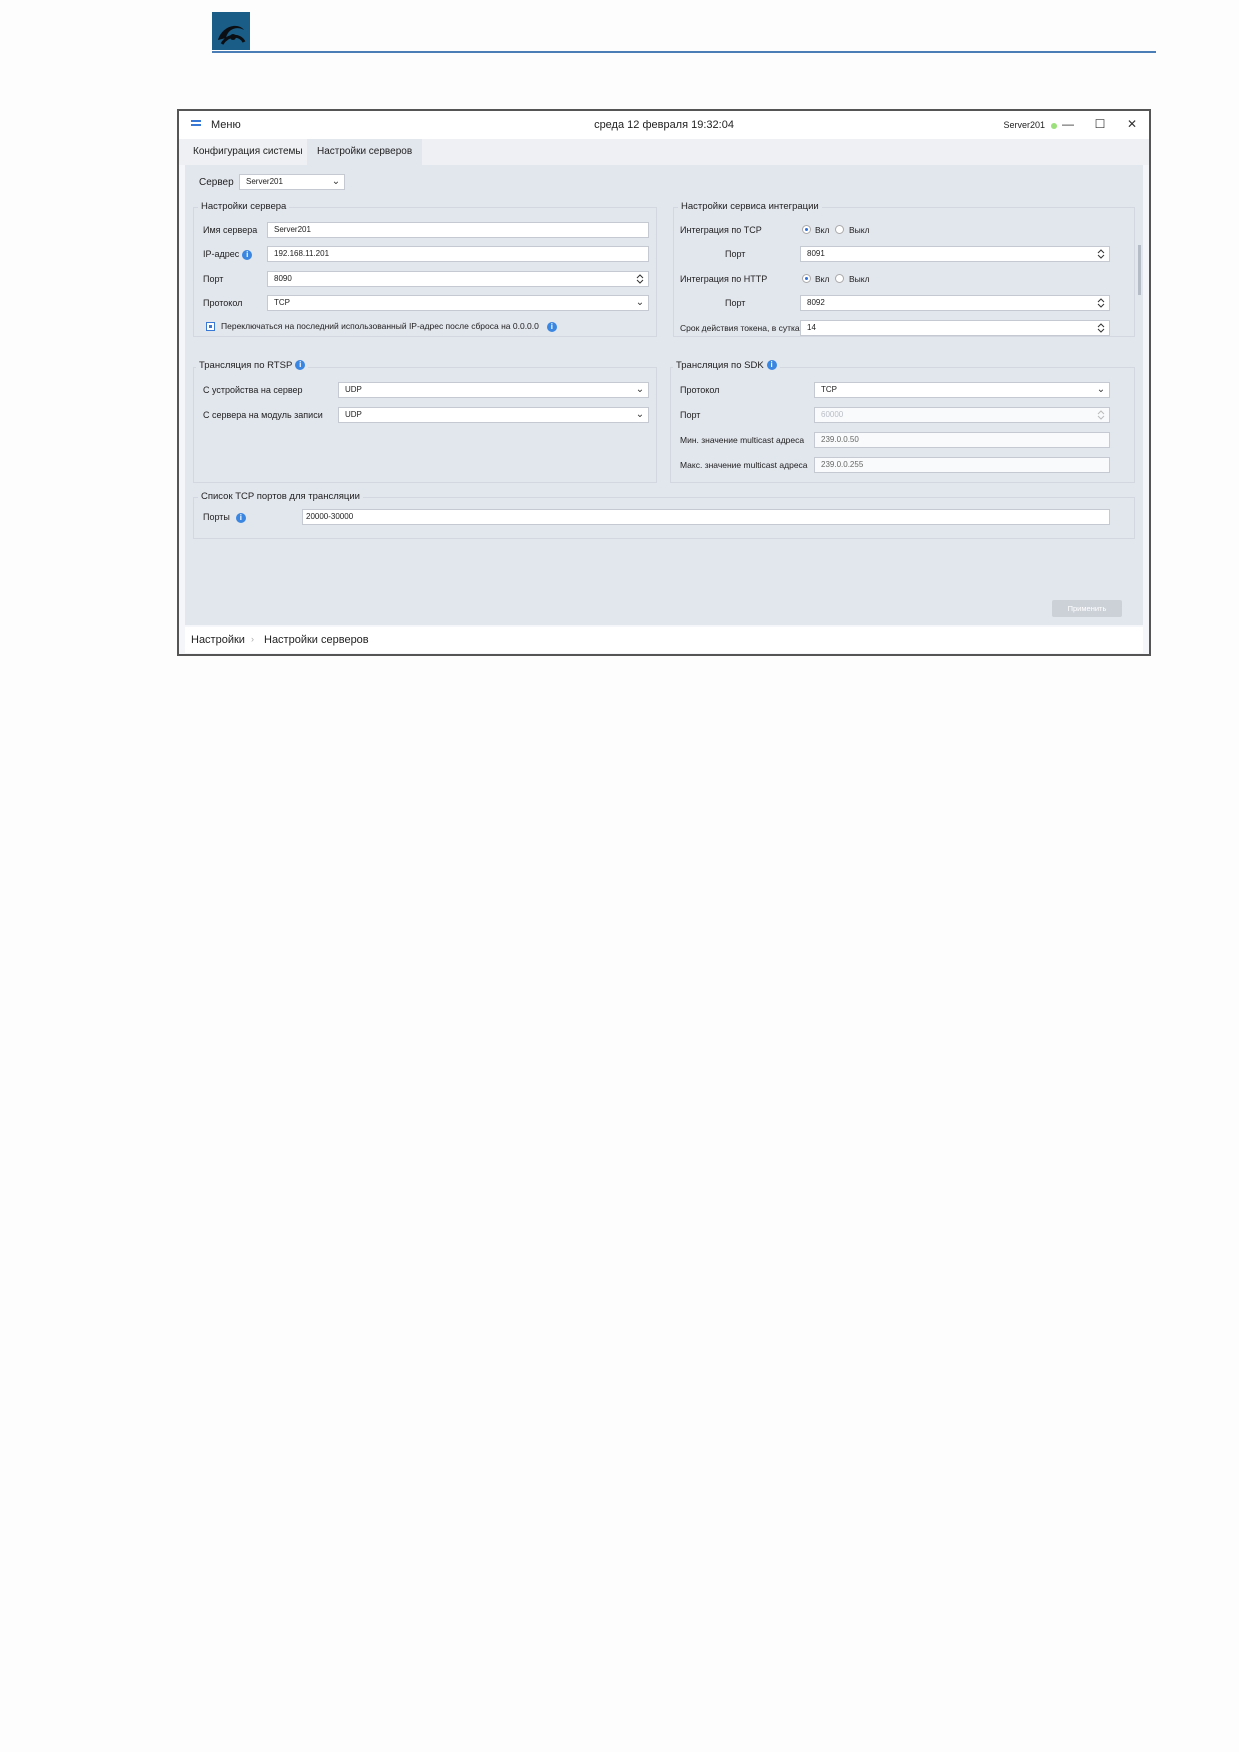 This screenshot has width=1239, height=1752. Describe the element at coordinates (264, 181) in the screenshot. I see `server-select-value: Server201` at that location.